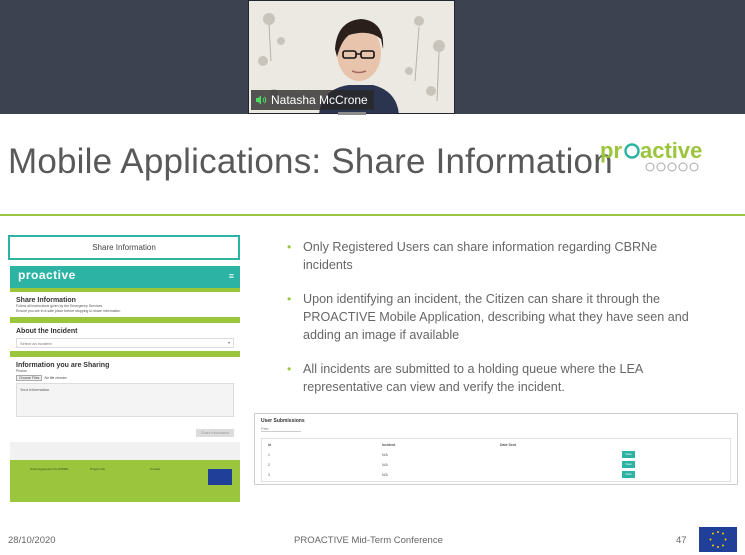  Describe the element at coordinates (497, 475) in the screenshot. I see `table-row: 3 N/A View` at that location.